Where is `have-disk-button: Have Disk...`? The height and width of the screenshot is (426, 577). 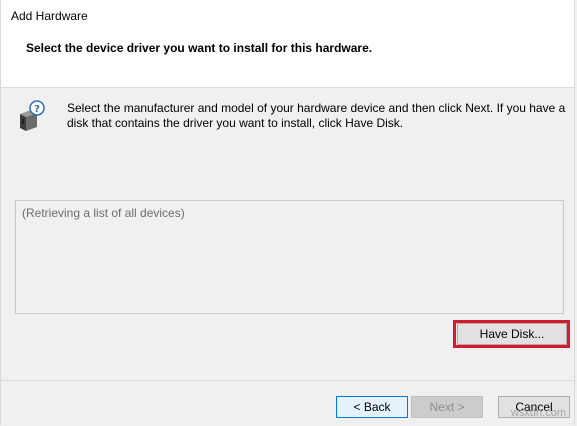 have-disk-button: Have Disk... is located at coordinates (512, 334).